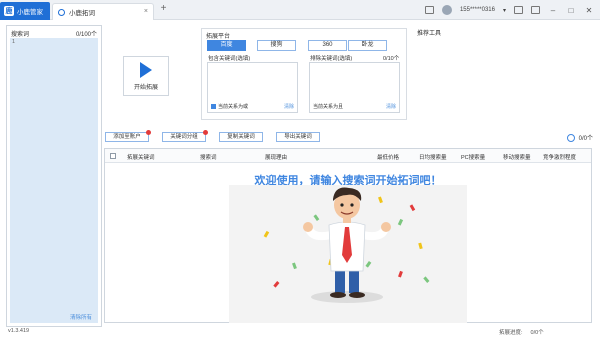  What do you see at coordinates (146, 69) in the screenshot?
I see `play-icon` at bounding box center [146, 69].